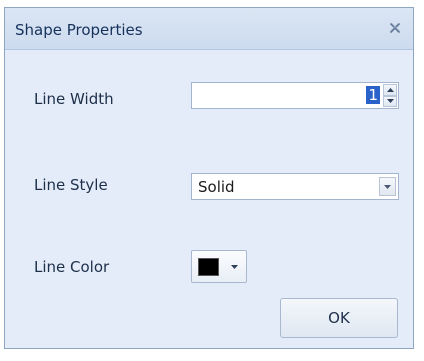  I want to click on arrow-down-icon, so click(390, 101).